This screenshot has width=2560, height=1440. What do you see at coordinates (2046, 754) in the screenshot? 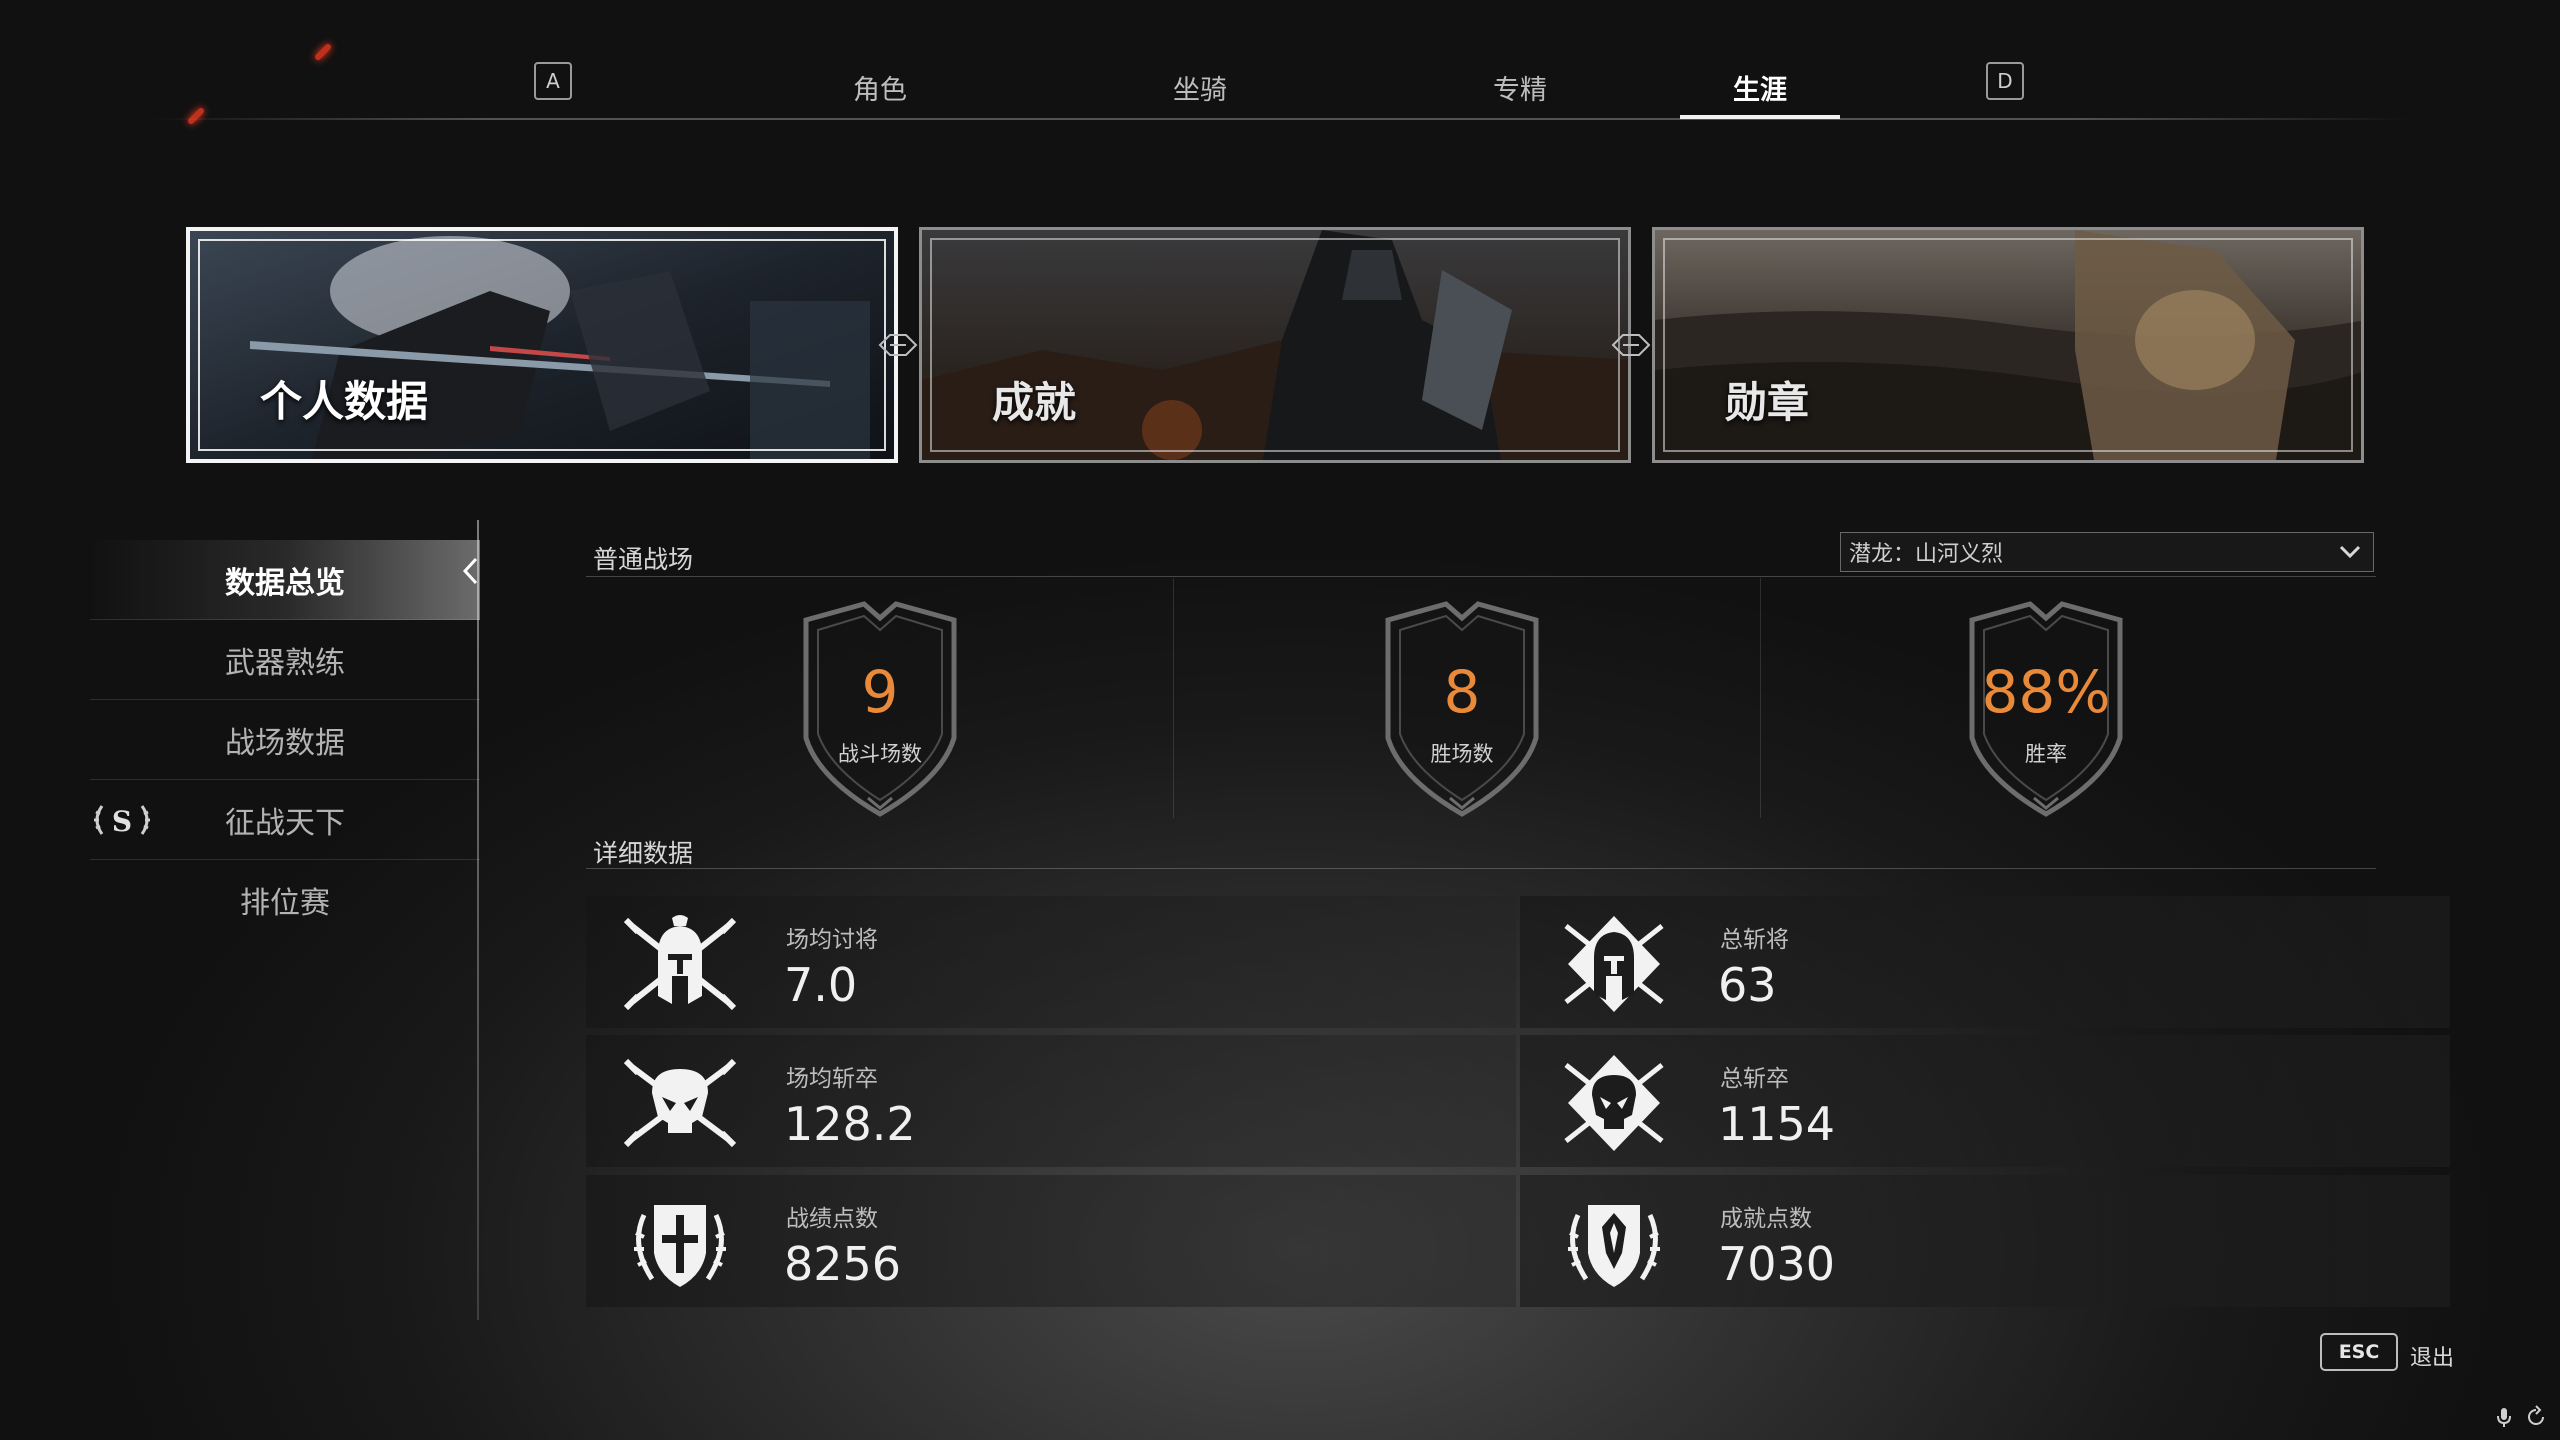
I see `stat-caption: 胜率` at bounding box center [2046, 754].